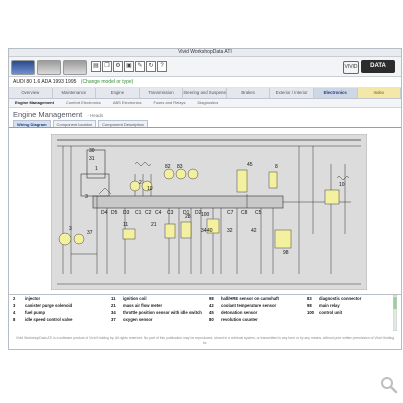 Image resolution: width=403 pixels, height=403 pixels. Describe the element at coordinates (135, 298) in the screenshot. I see `legend-text: ignition coil` at that location.